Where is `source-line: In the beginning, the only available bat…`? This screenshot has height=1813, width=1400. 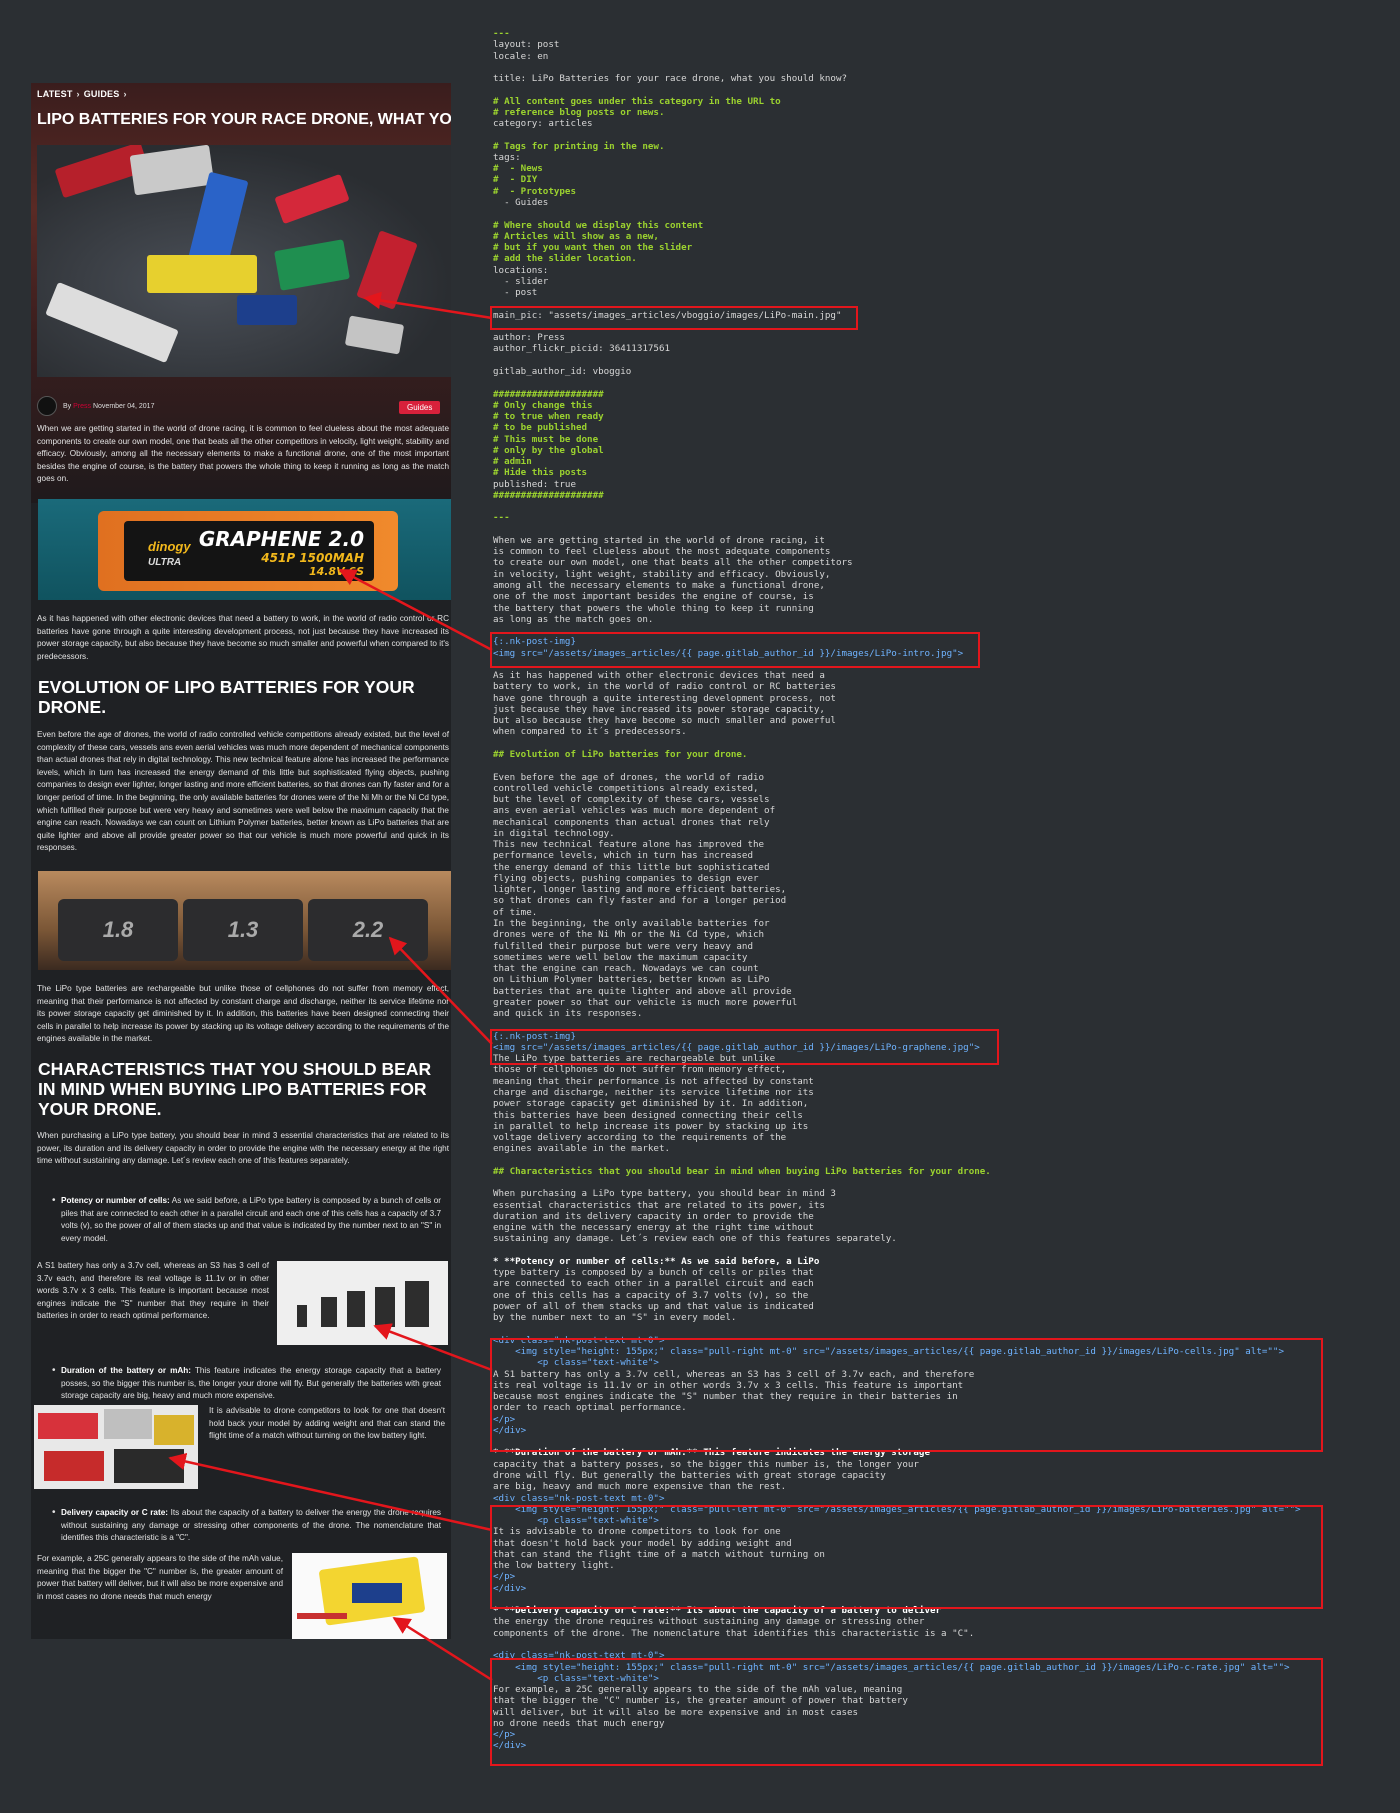
source-line: In the beginning, the only available bat… is located at coordinates (631, 923).